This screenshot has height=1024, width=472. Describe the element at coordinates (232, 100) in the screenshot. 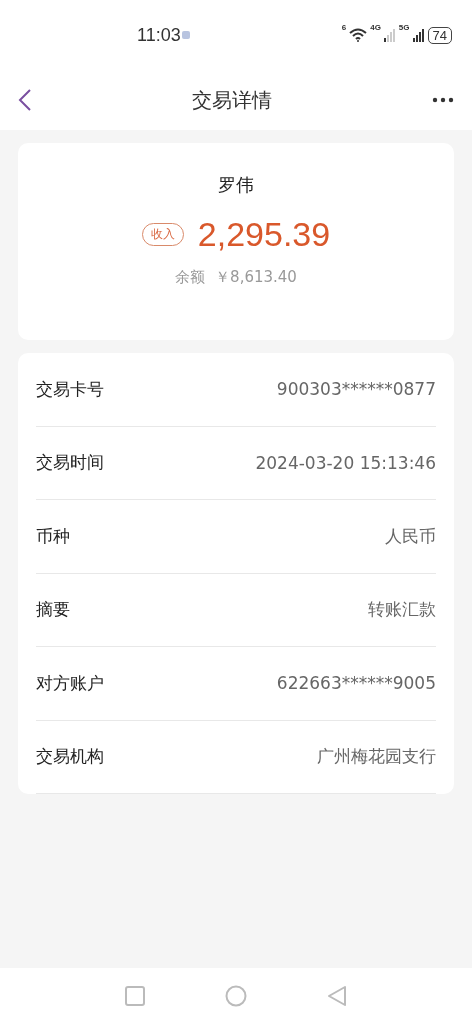

I see `page-title: 交易详情` at that location.